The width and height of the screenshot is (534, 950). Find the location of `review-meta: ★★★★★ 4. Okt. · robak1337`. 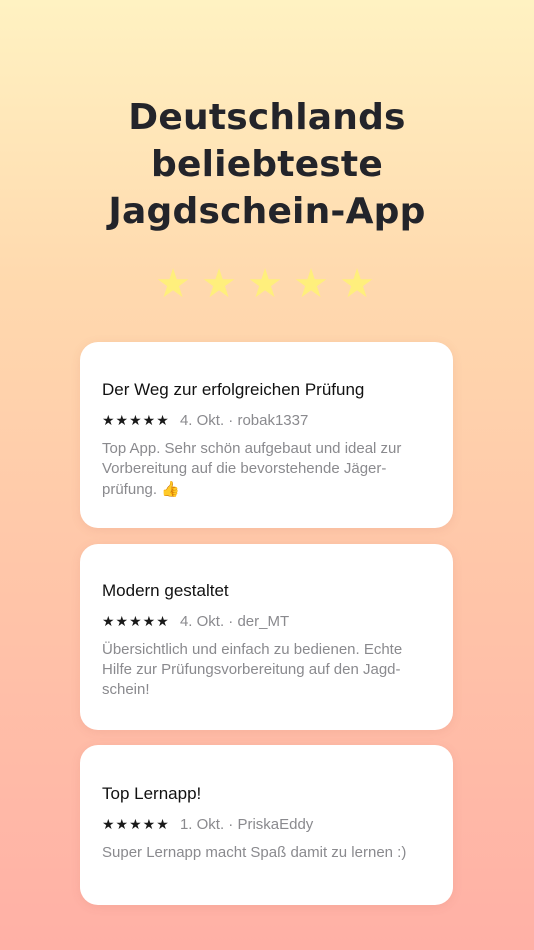

review-meta: ★★★★★ 4. Okt. · robak1337 is located at coordinates (266, 421).